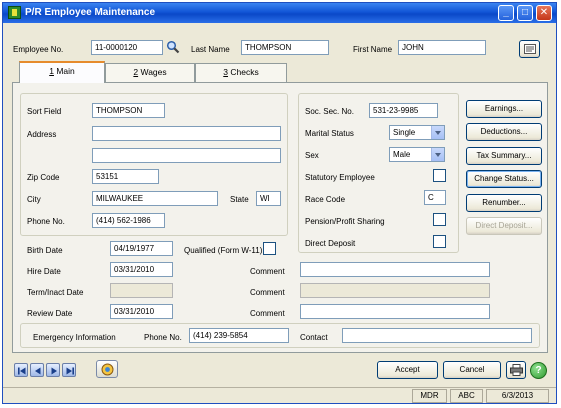 The width and height of the screenshot is (561, 408). Describe the element at coordinates (345, 221) in the screenshot. I see `pension-label: Pension/Profit Sharing` at that location.